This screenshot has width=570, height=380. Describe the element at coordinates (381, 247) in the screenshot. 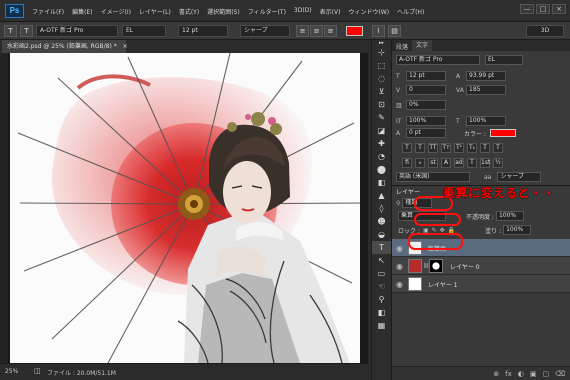

I see `type-tool-icon: T` at that location.